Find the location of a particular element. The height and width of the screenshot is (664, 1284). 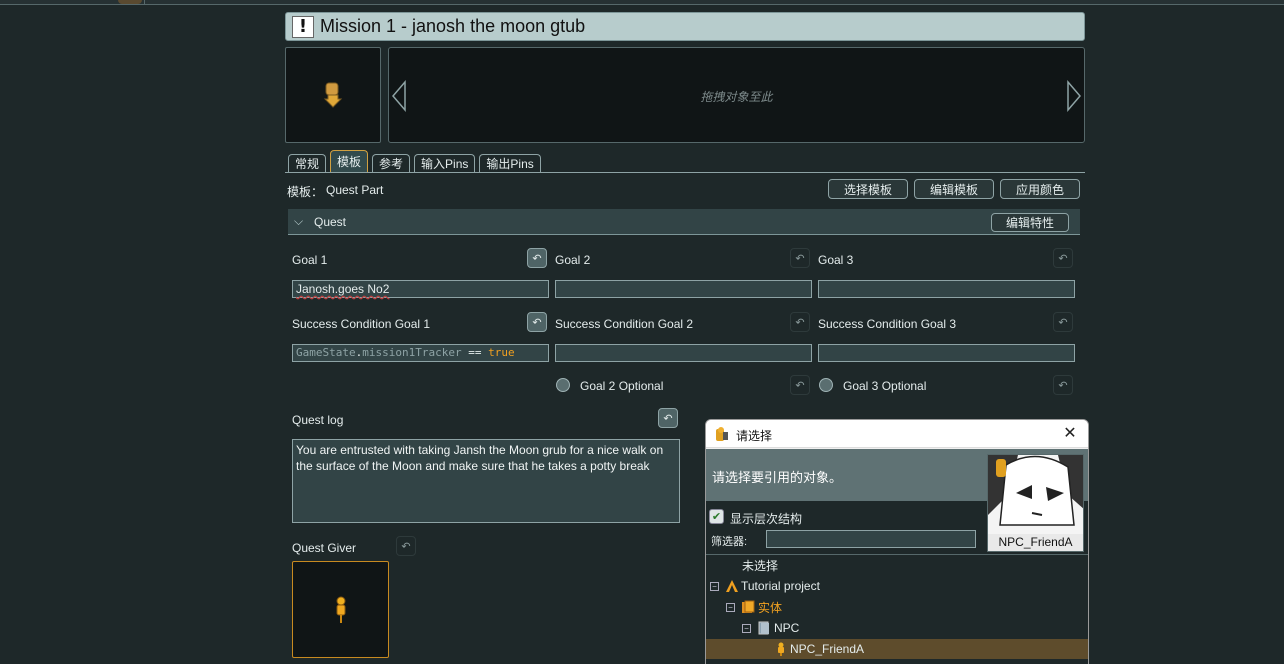

success-goal-2-label: Success Condition Goal 2 is located at coordinates (624, 324).